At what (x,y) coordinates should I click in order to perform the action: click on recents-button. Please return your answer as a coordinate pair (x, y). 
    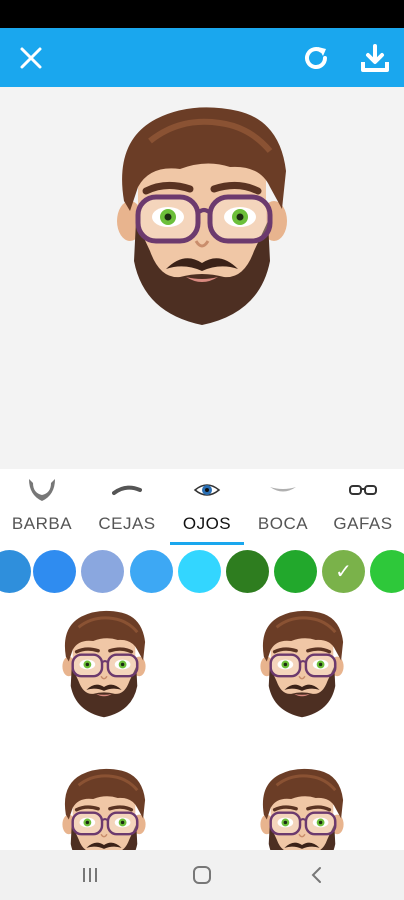
    Looking at the image, I should click on (90, 875).